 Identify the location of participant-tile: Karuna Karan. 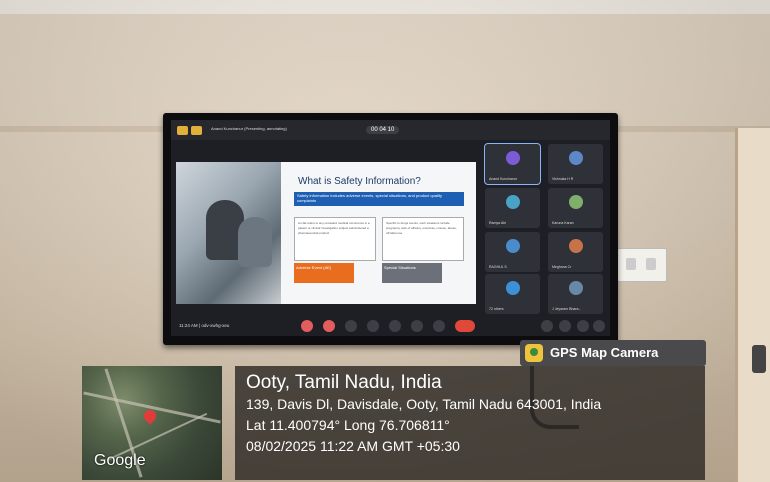
(575, 208).